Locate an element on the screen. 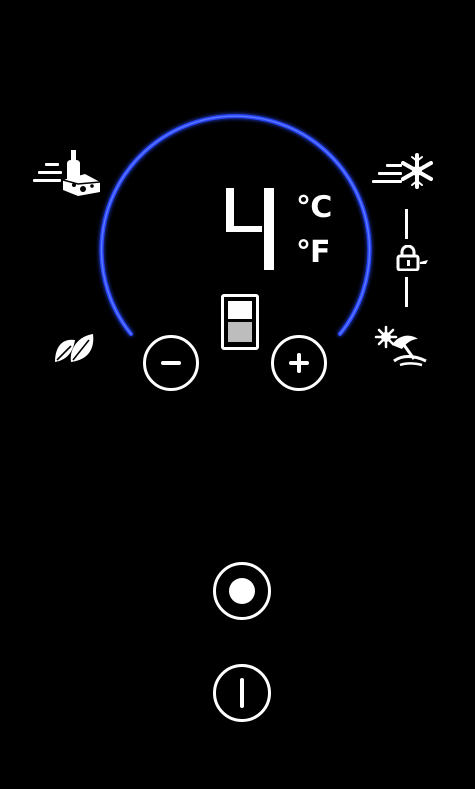 Image resolution: width=475 pixels, height=789 pixels. door-compartment-icon is located at coordinates (240, 322).